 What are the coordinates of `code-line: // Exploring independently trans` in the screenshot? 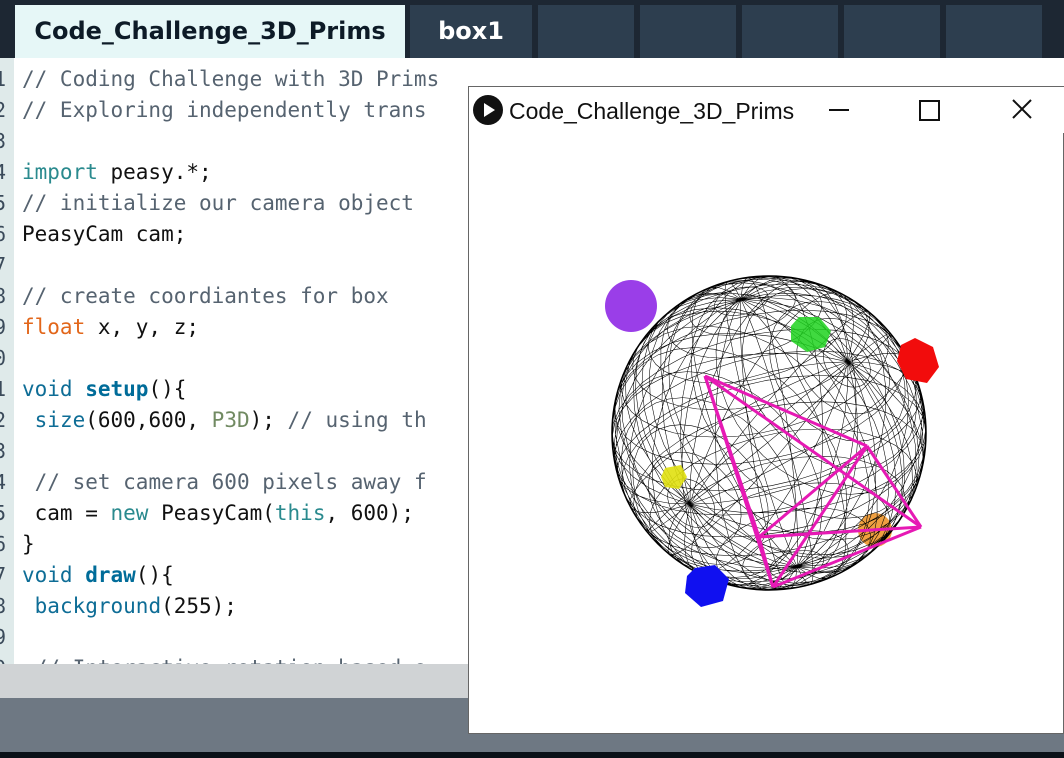 It's located at (224, 110).